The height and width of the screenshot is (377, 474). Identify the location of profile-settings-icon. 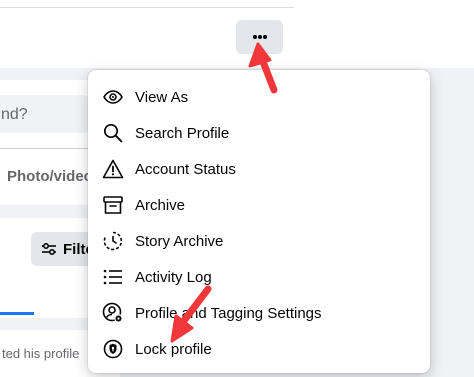
(113, 313).